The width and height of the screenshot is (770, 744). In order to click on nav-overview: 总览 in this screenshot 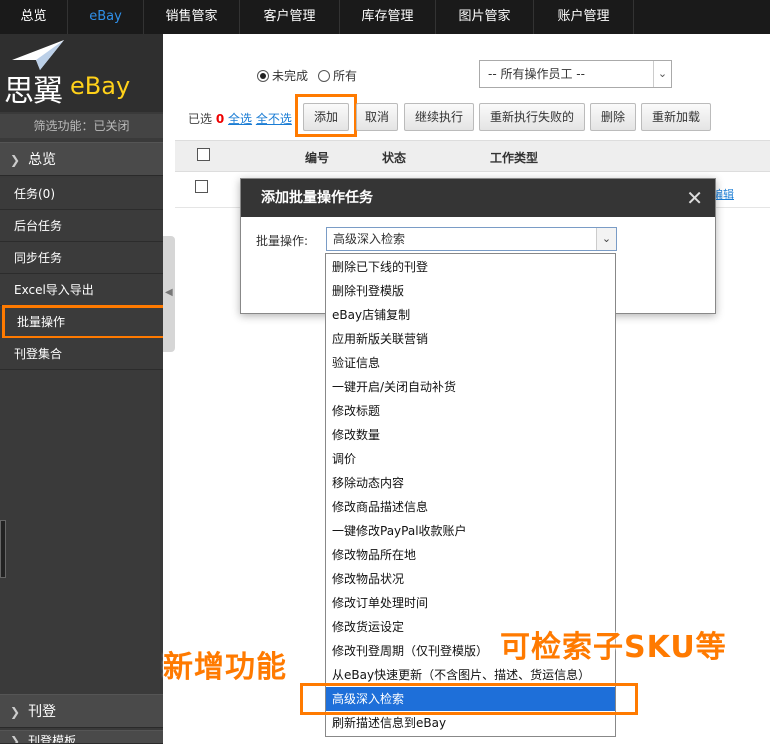, I will do `click(34, 17)`.